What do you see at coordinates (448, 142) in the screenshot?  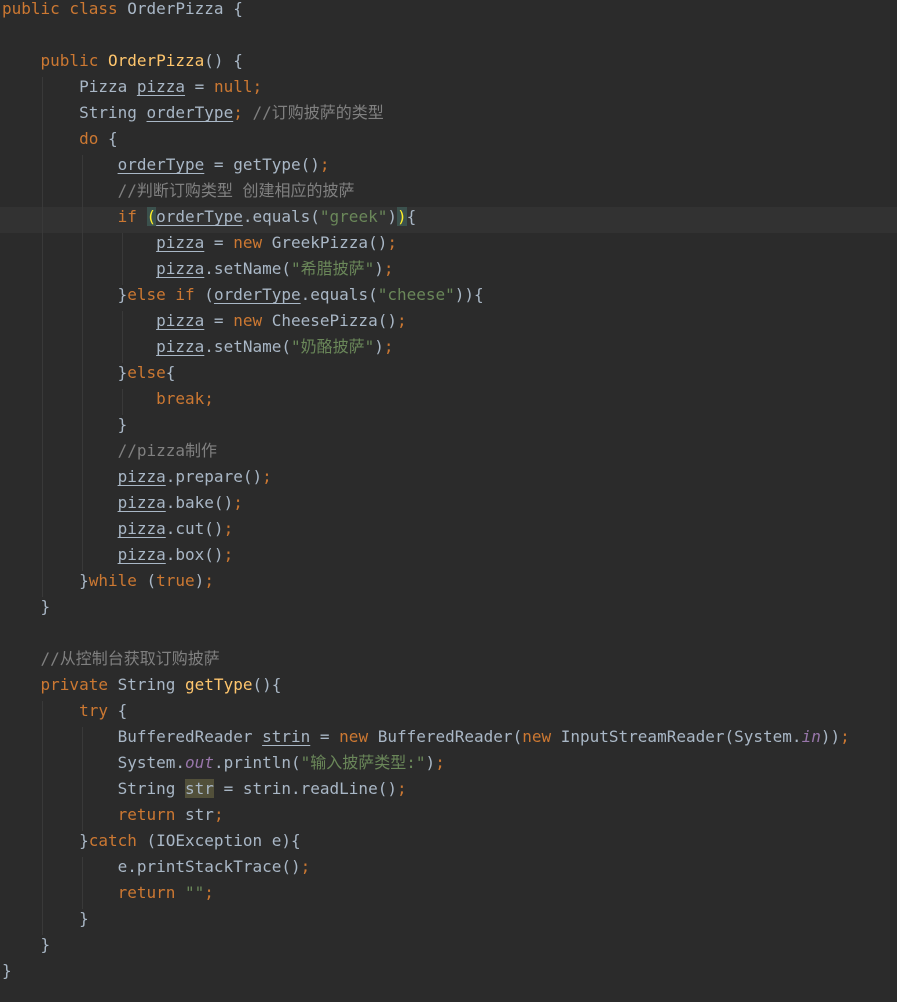 I see `code-line: do {` at bounding box center [448, 142].